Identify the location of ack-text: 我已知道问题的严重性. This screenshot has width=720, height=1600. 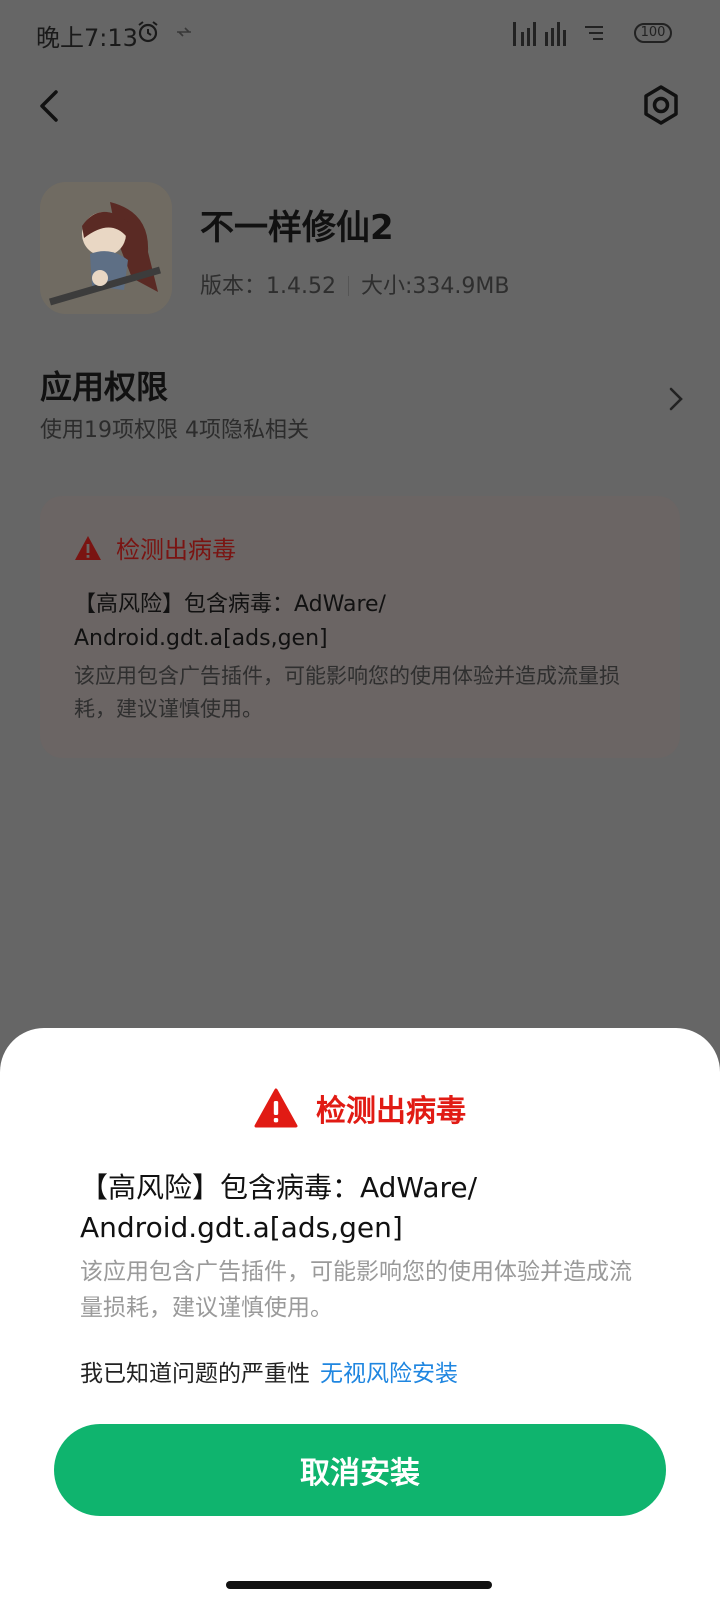
(195, 1374).